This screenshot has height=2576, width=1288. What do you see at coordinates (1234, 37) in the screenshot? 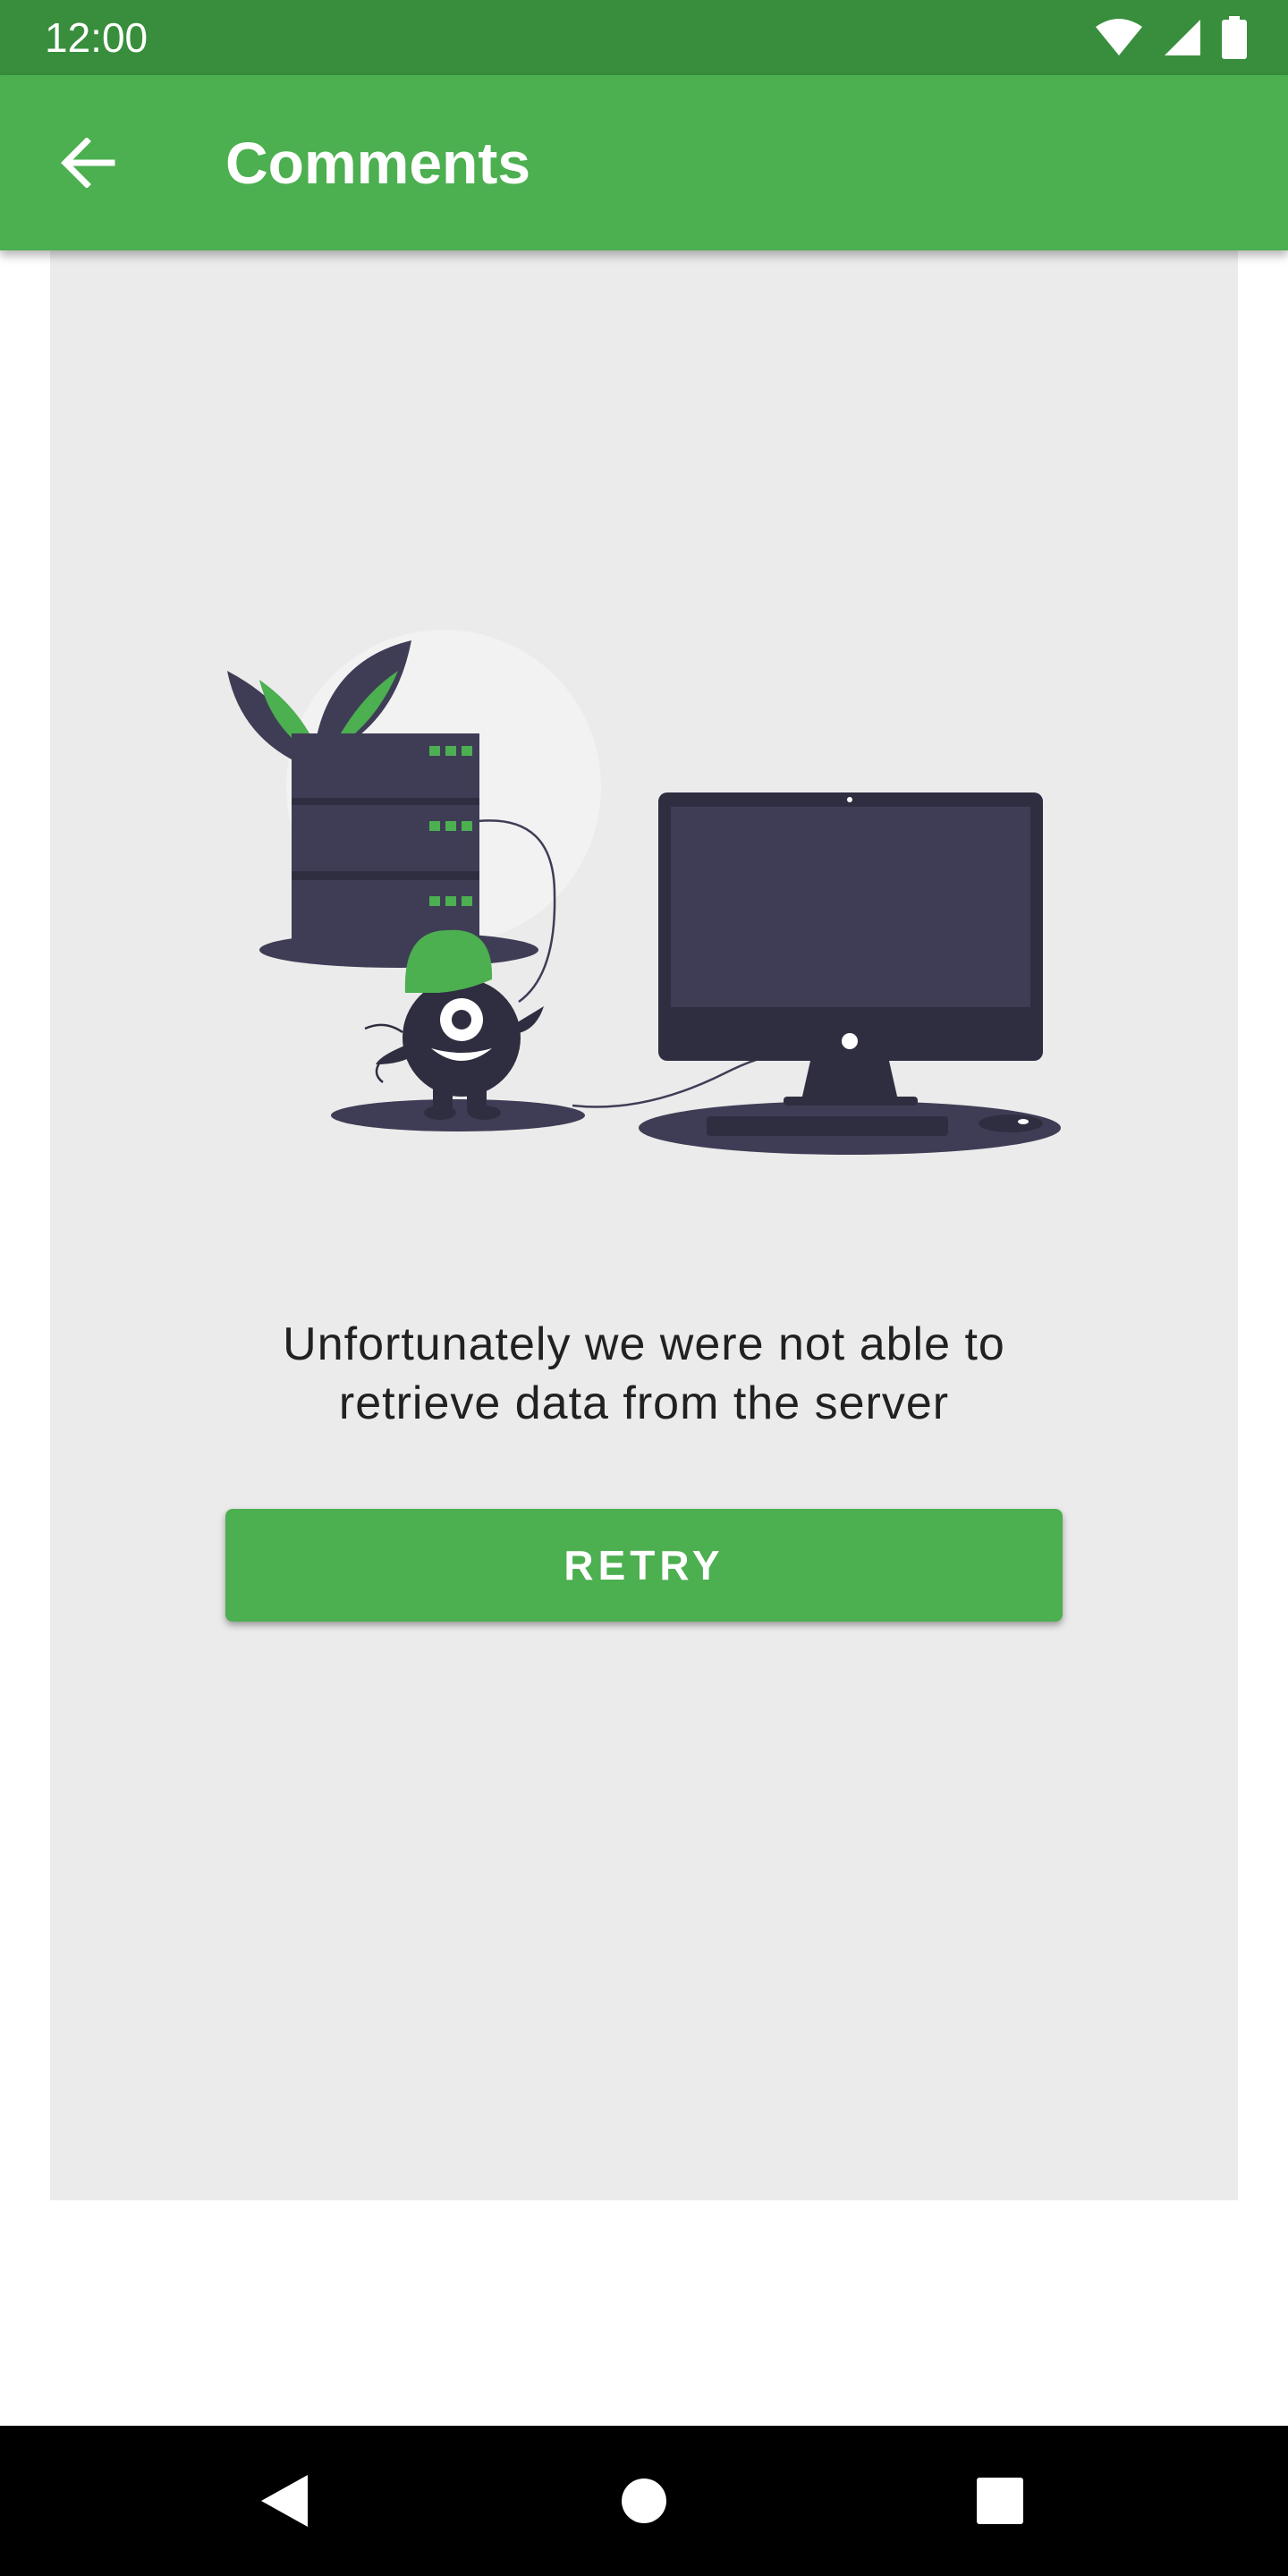
I see `battery-icon` at bounding box center [1234, 37].